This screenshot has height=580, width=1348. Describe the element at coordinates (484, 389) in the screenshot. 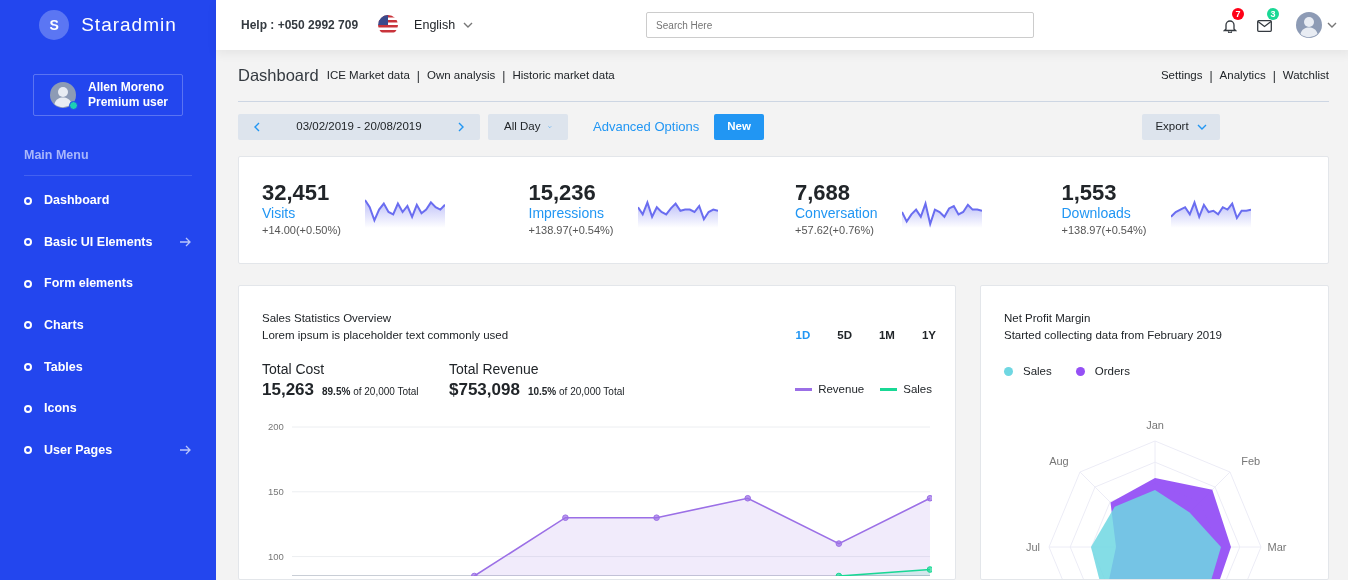

I see `total-value: $753,098` at that location.